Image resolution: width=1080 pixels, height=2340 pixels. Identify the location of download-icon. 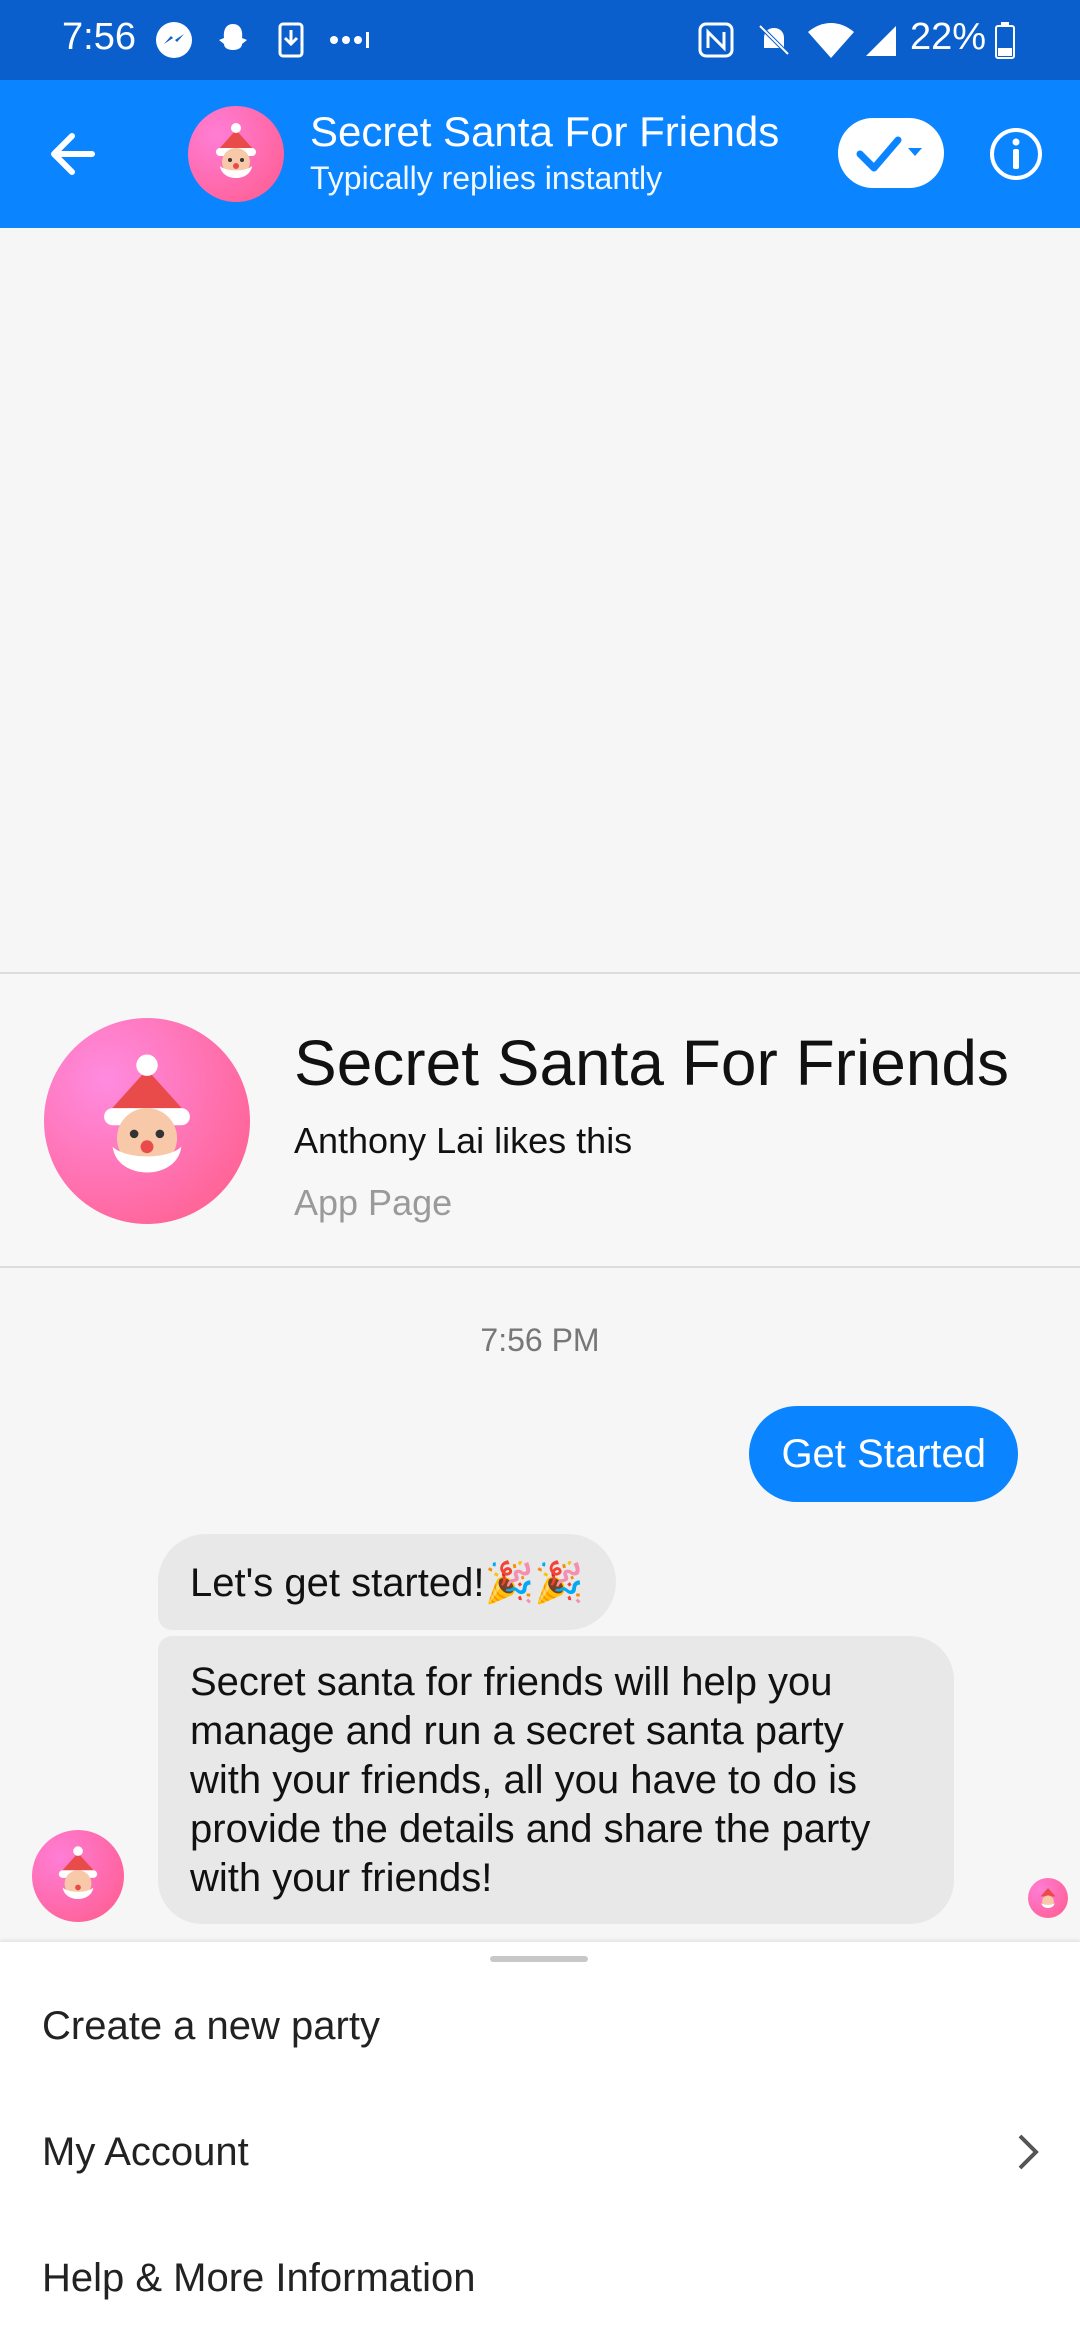
(291, 40).